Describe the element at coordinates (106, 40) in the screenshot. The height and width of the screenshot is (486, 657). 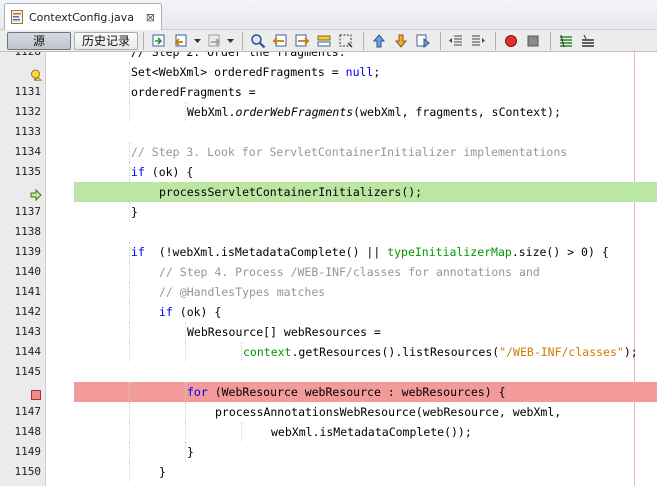
I see `history-view-button: 历史记录` at that location.